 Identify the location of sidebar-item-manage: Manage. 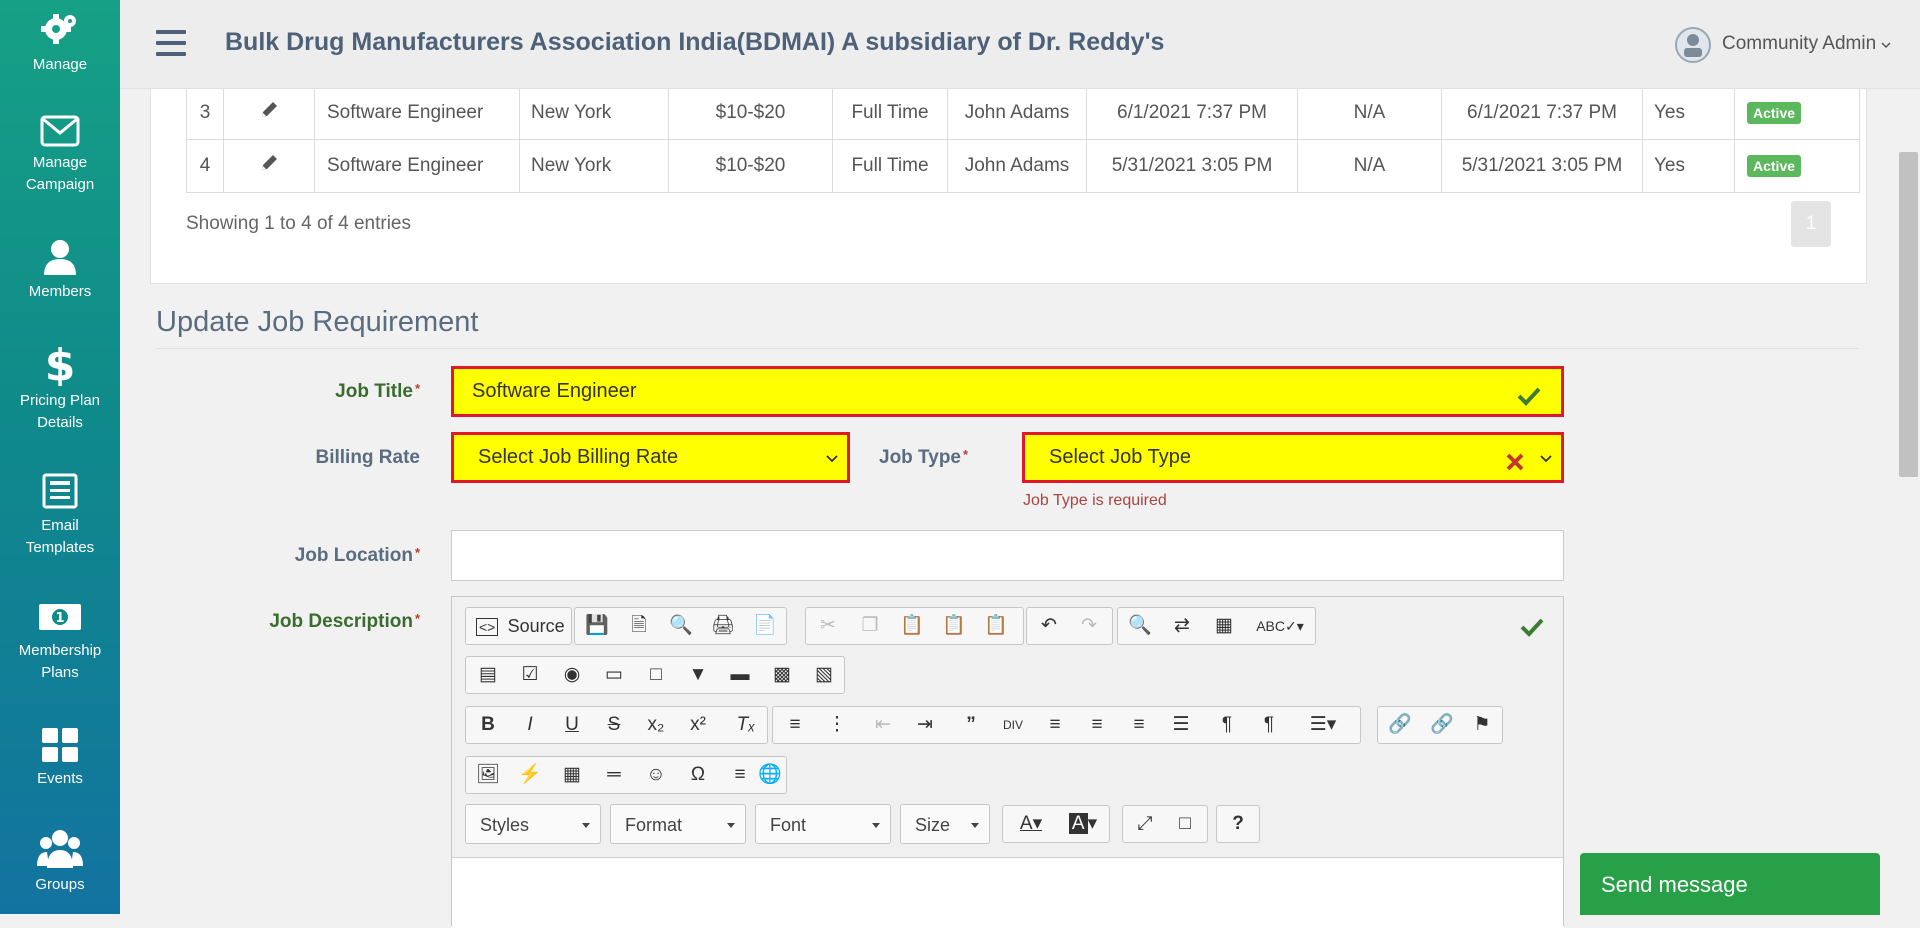
(60, 44).